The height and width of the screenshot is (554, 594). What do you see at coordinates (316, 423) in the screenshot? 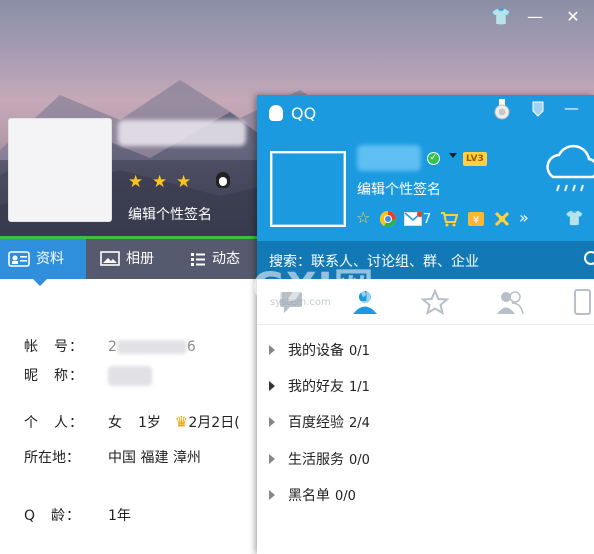
I see `group-name: 百度经验` at bounding box center [316, 423].